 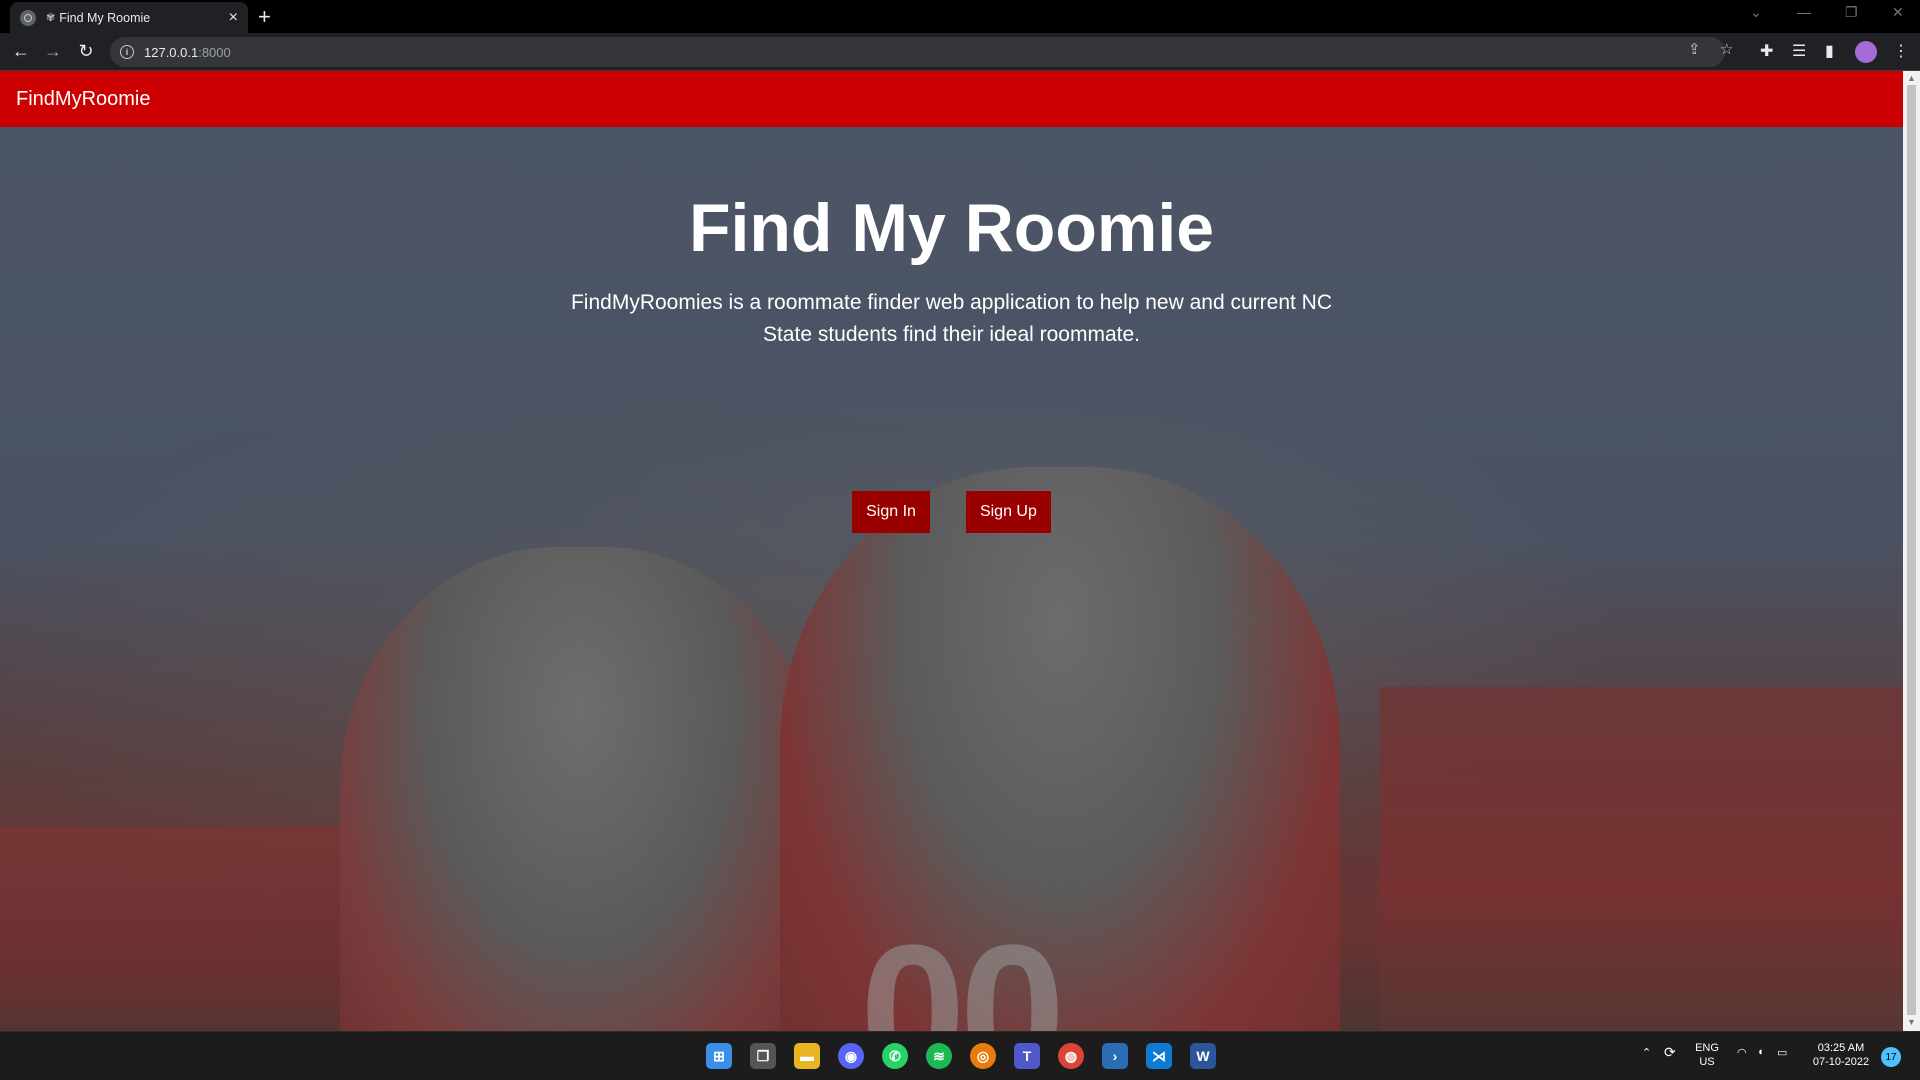 I want to click on chrome-icon: ◍, so click(x=1071, y=1056).